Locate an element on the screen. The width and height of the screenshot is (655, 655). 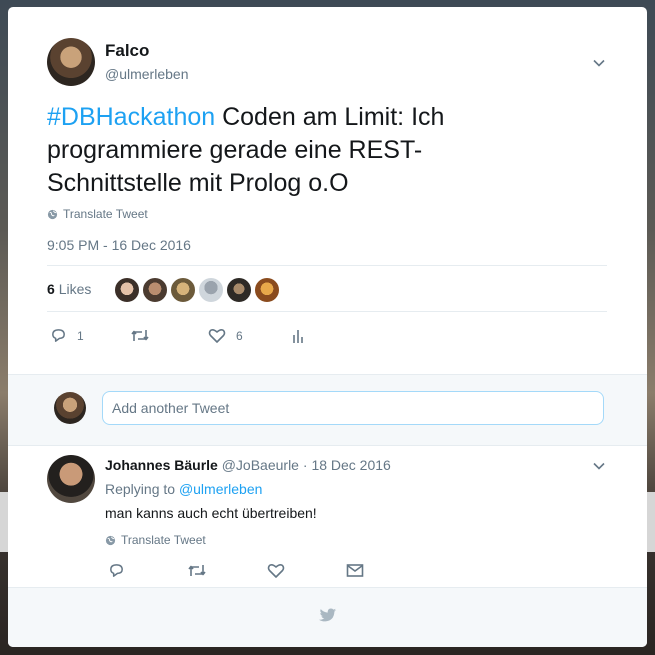
reply-author-avatar is located at coordinates (71, 479).